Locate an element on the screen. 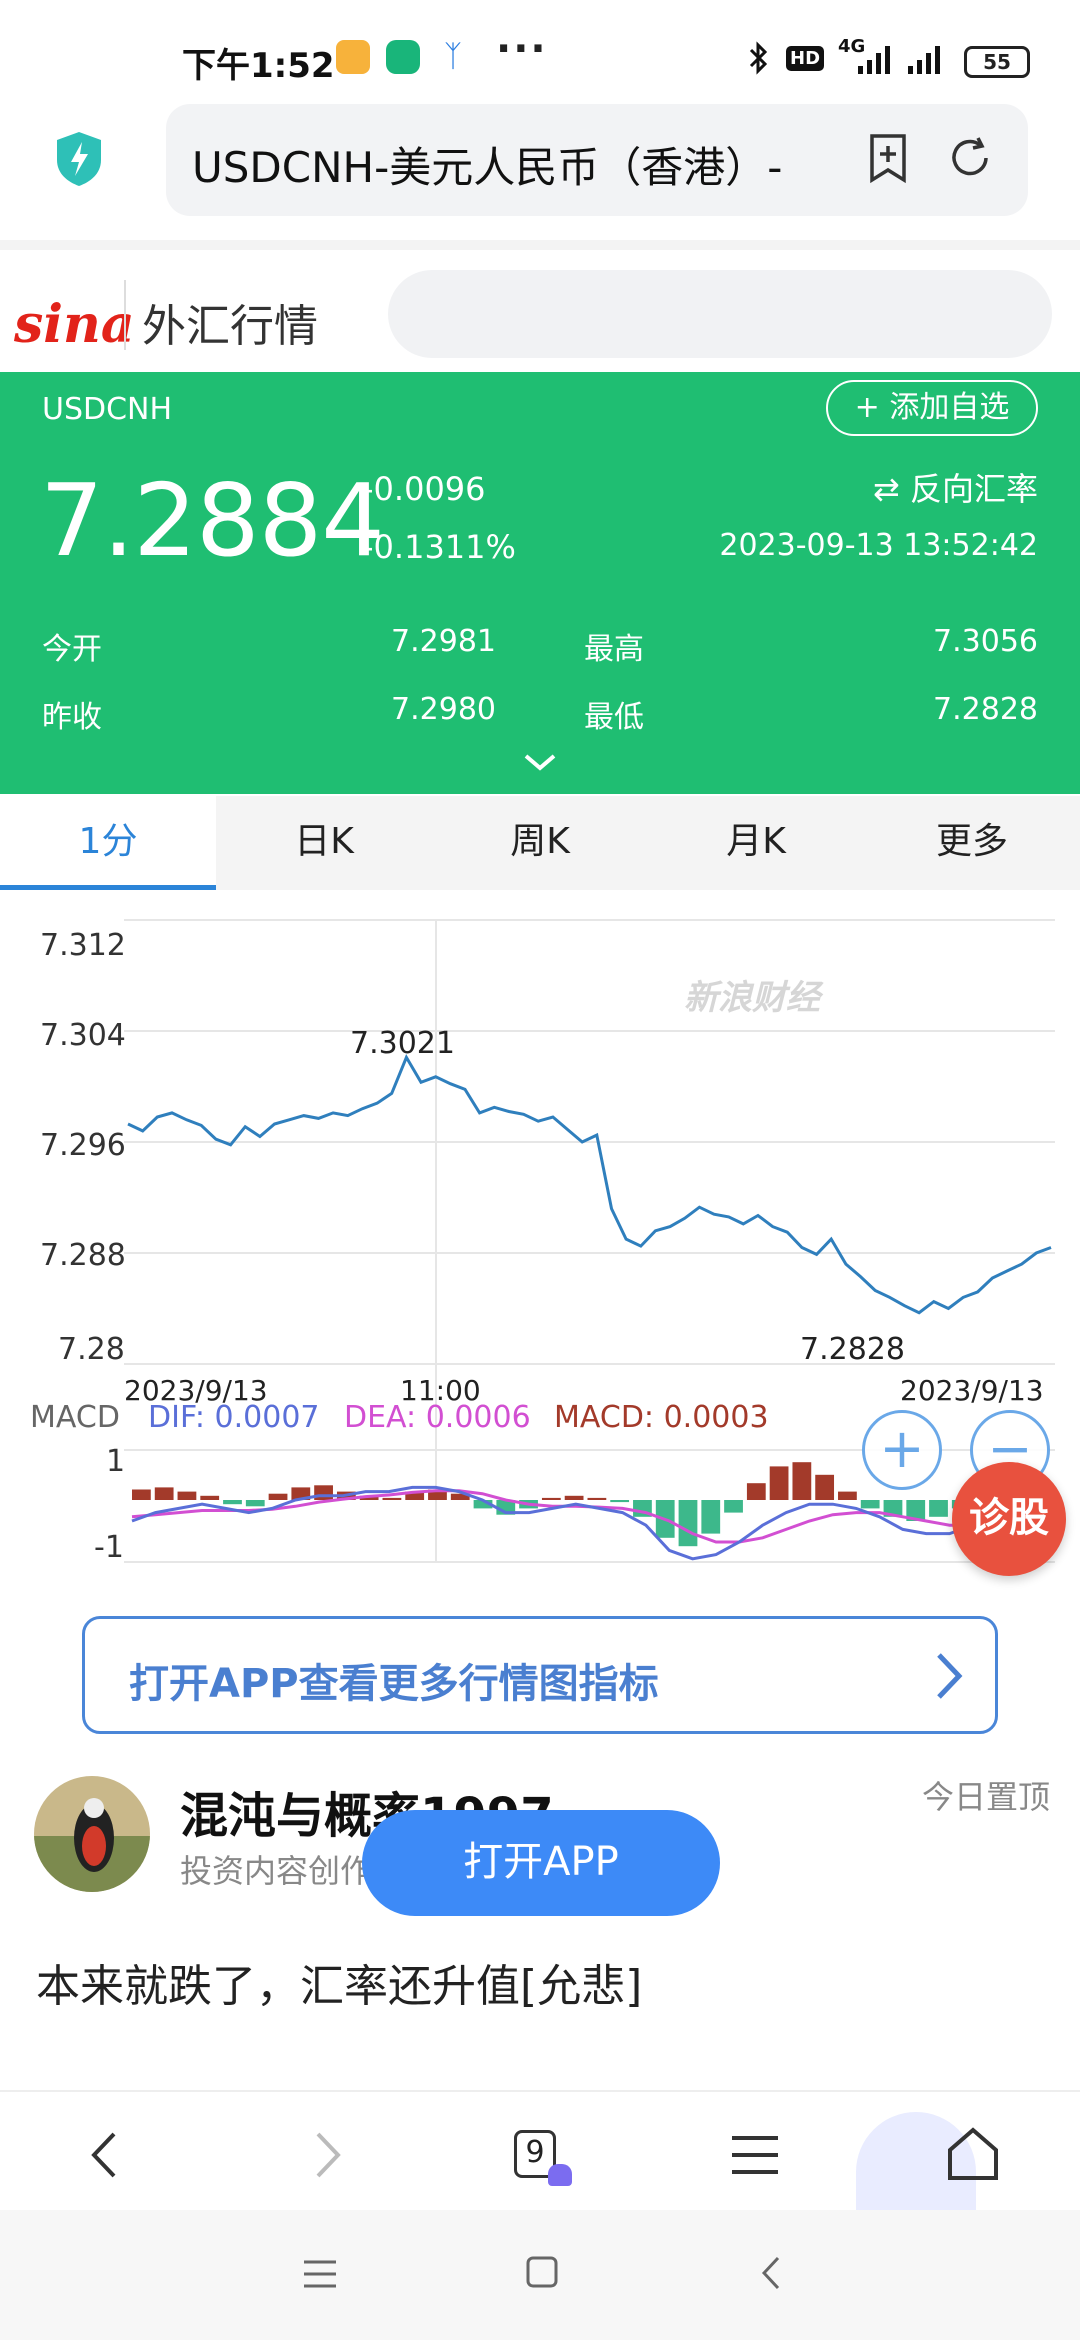  x-tick-label: 2023/9/13 is located at coordinates (972, 1390).